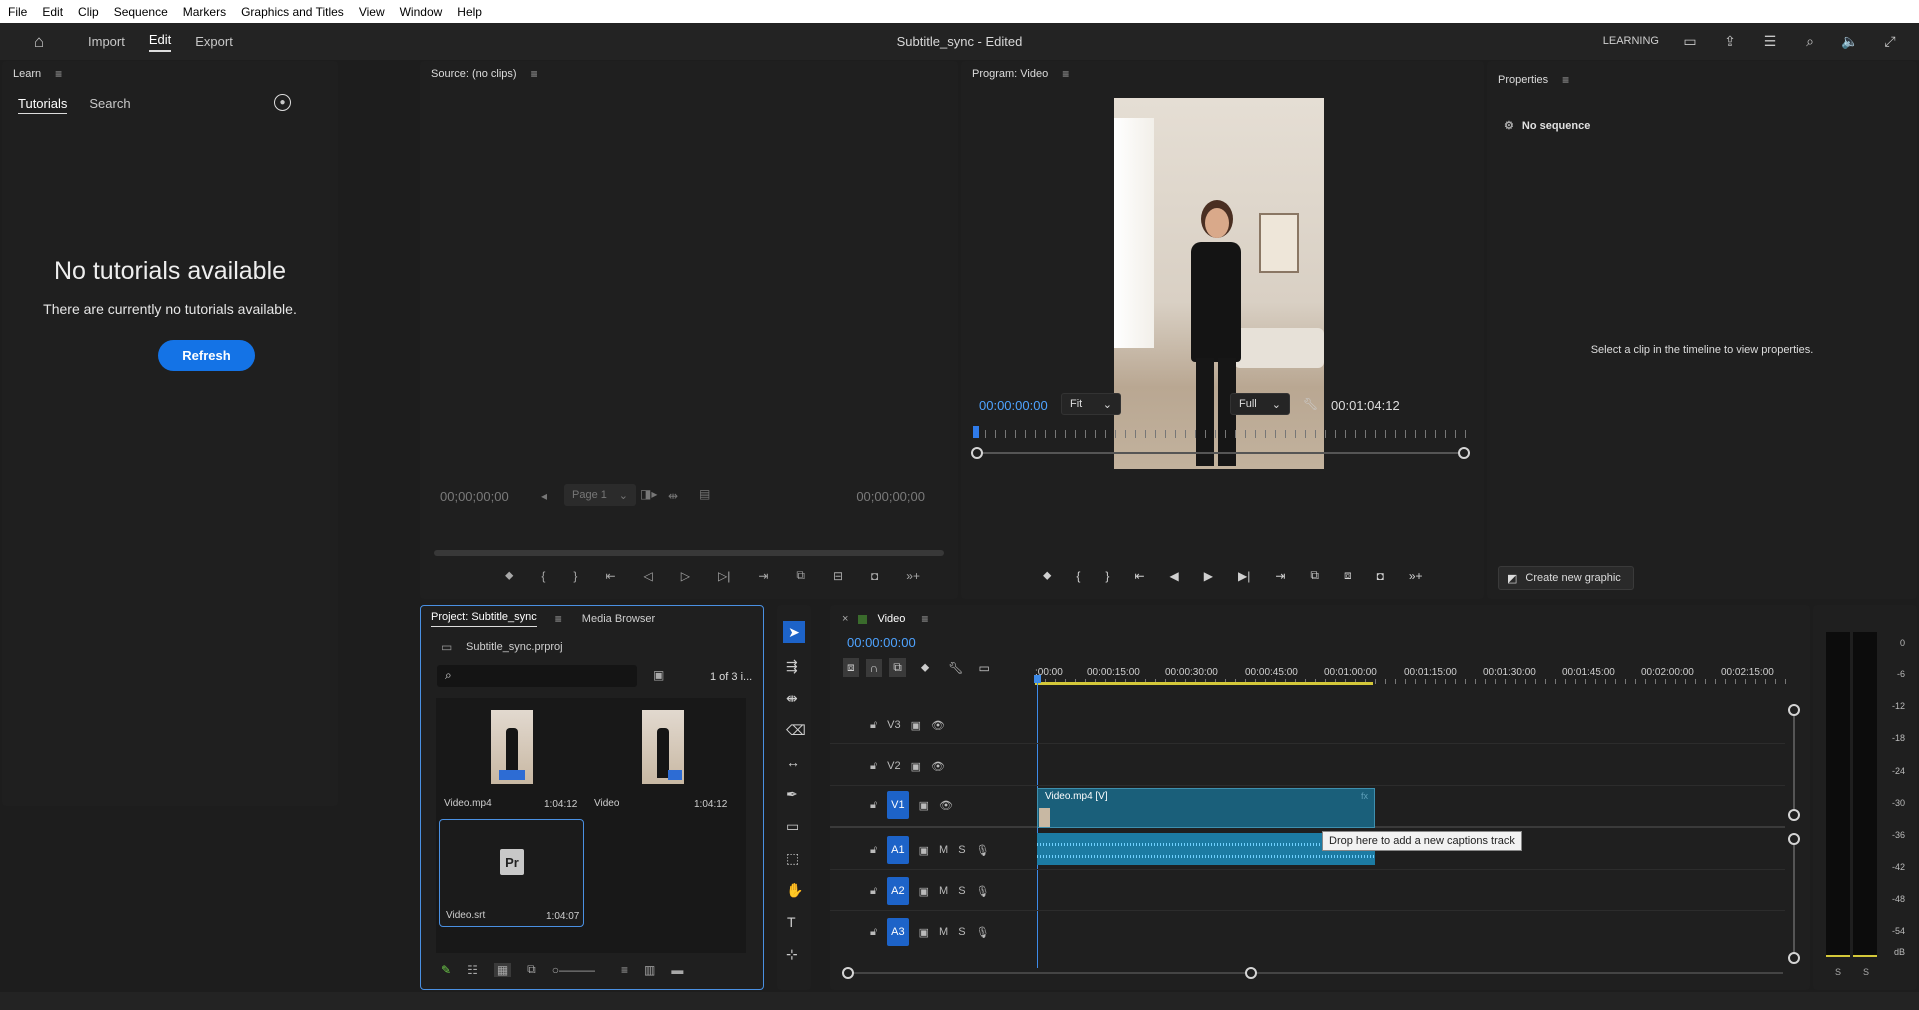  What do you see at coordinates (794, 890) in the screenshot?
I see `hand-tool: ✋` at bounding box center [794, 890].